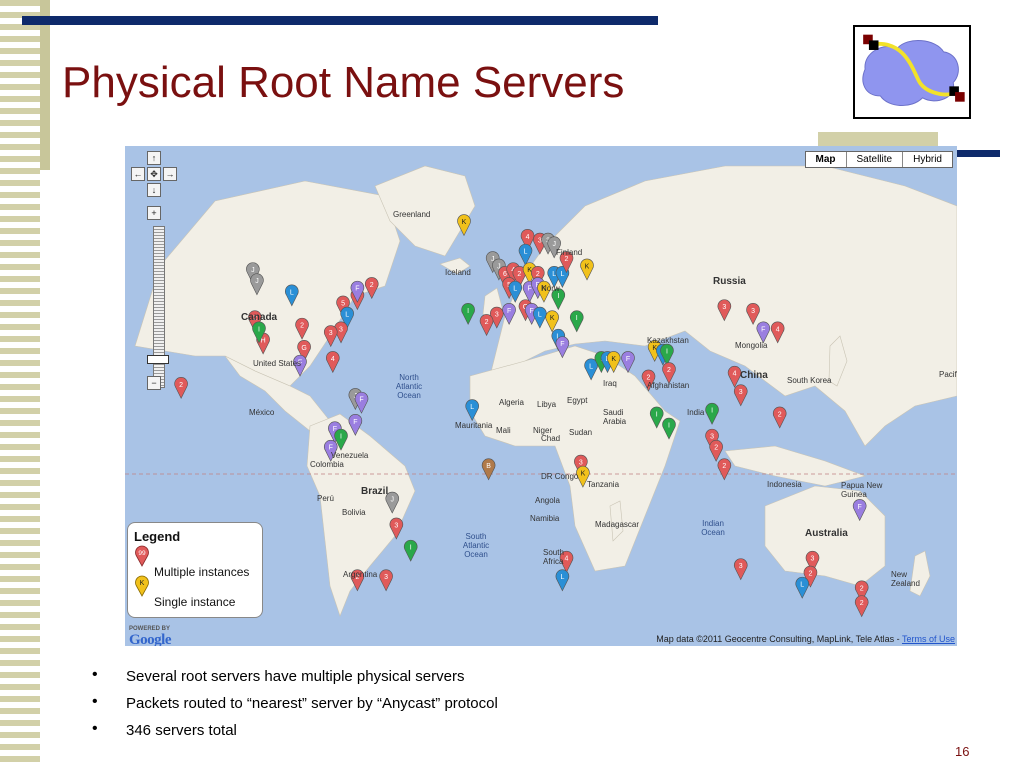  What do you see at coordinates (158, 359) in the screenshot?
I see `zoom-slider-handle` at bounding box center [158, 359].